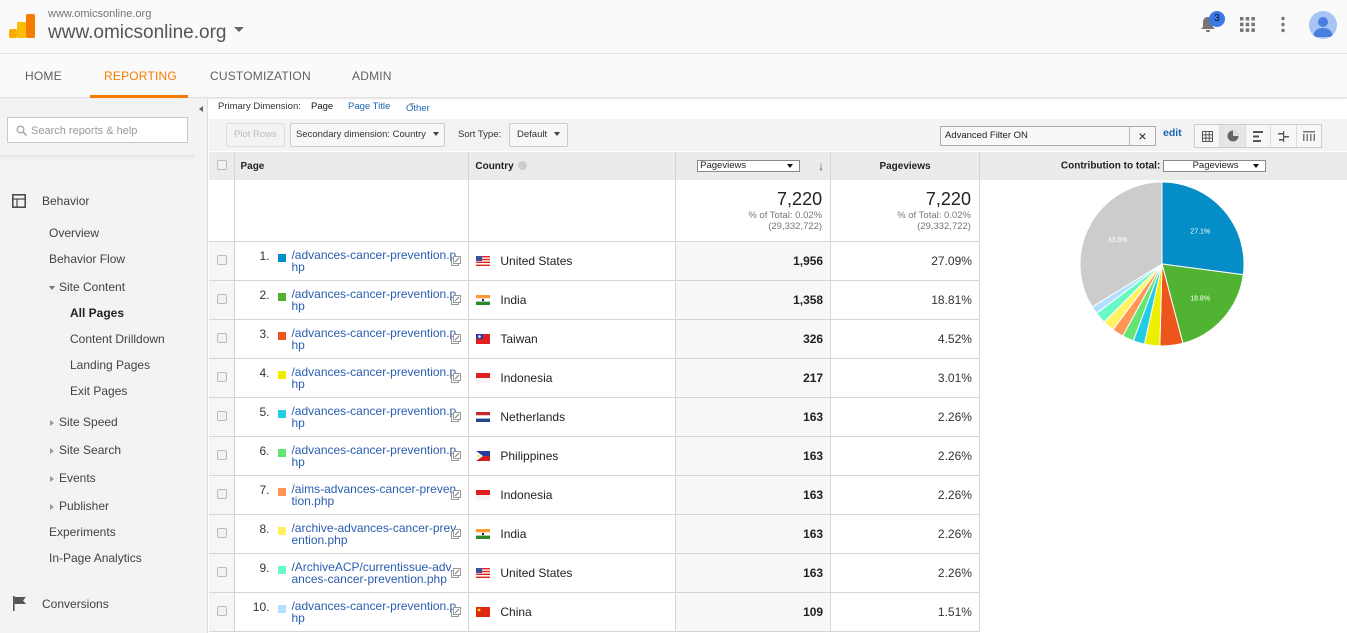 The image size is (1347, 633). I want to click on row-select-cell, so click(222, 573).